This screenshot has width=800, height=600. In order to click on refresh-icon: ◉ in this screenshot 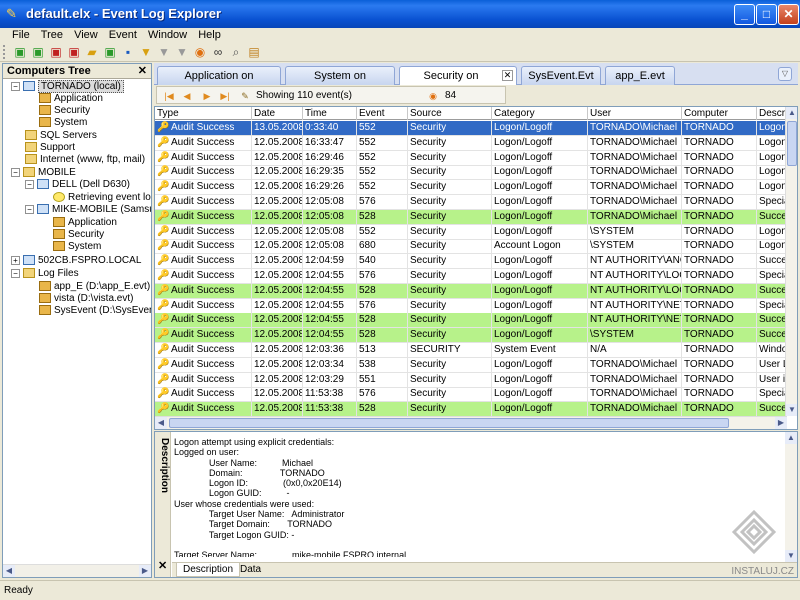, I will do `click(200, 52)`.